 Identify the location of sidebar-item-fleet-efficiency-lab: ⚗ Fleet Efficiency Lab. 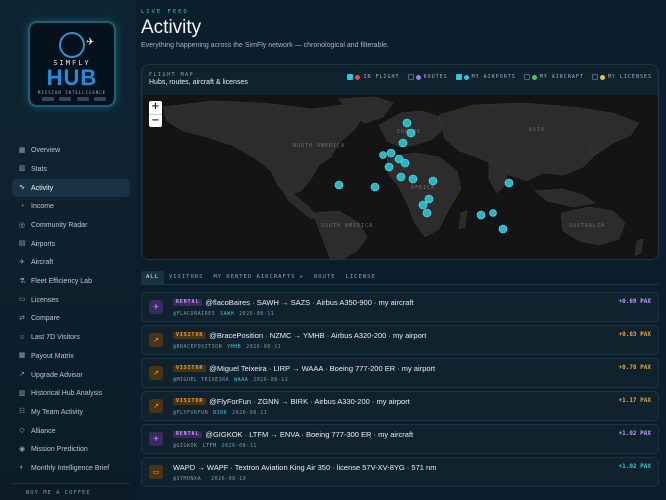
(71, 282).